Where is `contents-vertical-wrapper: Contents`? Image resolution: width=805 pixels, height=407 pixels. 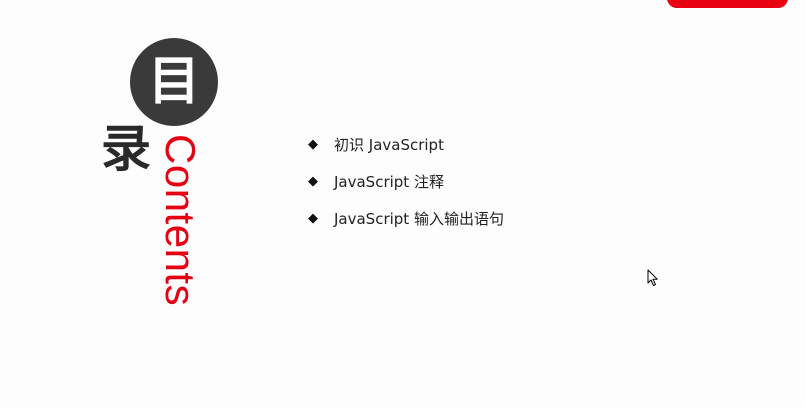 contents-vertical-wrapper: Contents is located at coordinates (180, 232).